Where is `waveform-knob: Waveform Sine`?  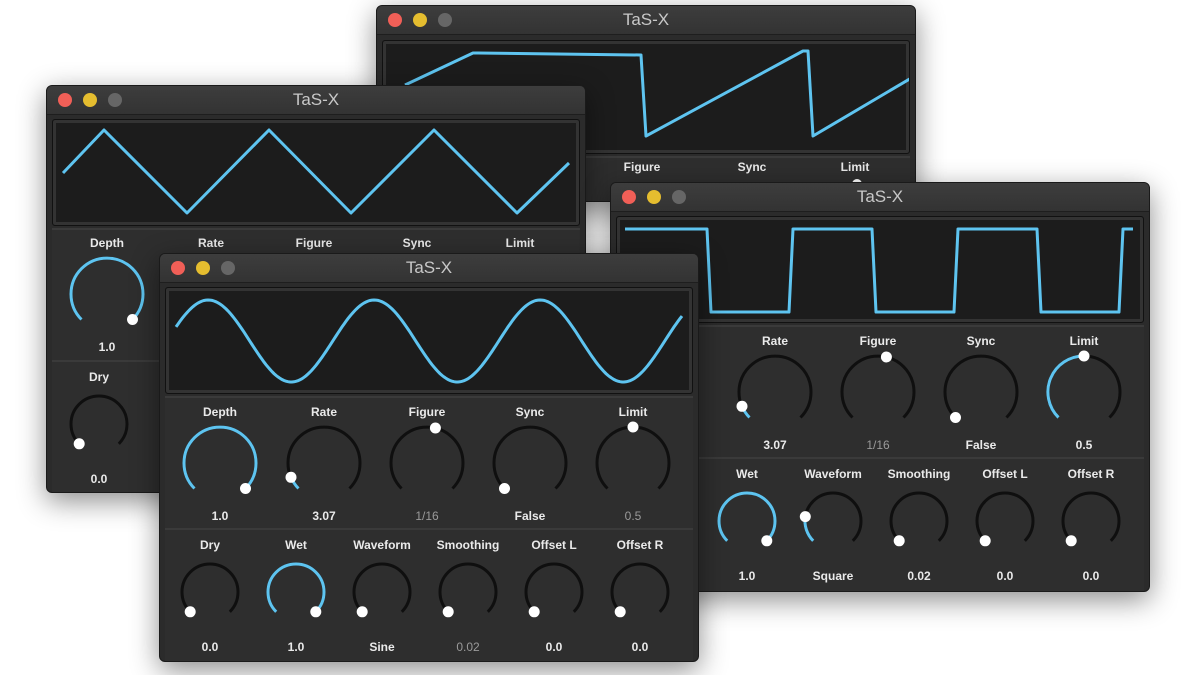
waveform-knob: Waveform Sine is located at coordinates (382, 598).